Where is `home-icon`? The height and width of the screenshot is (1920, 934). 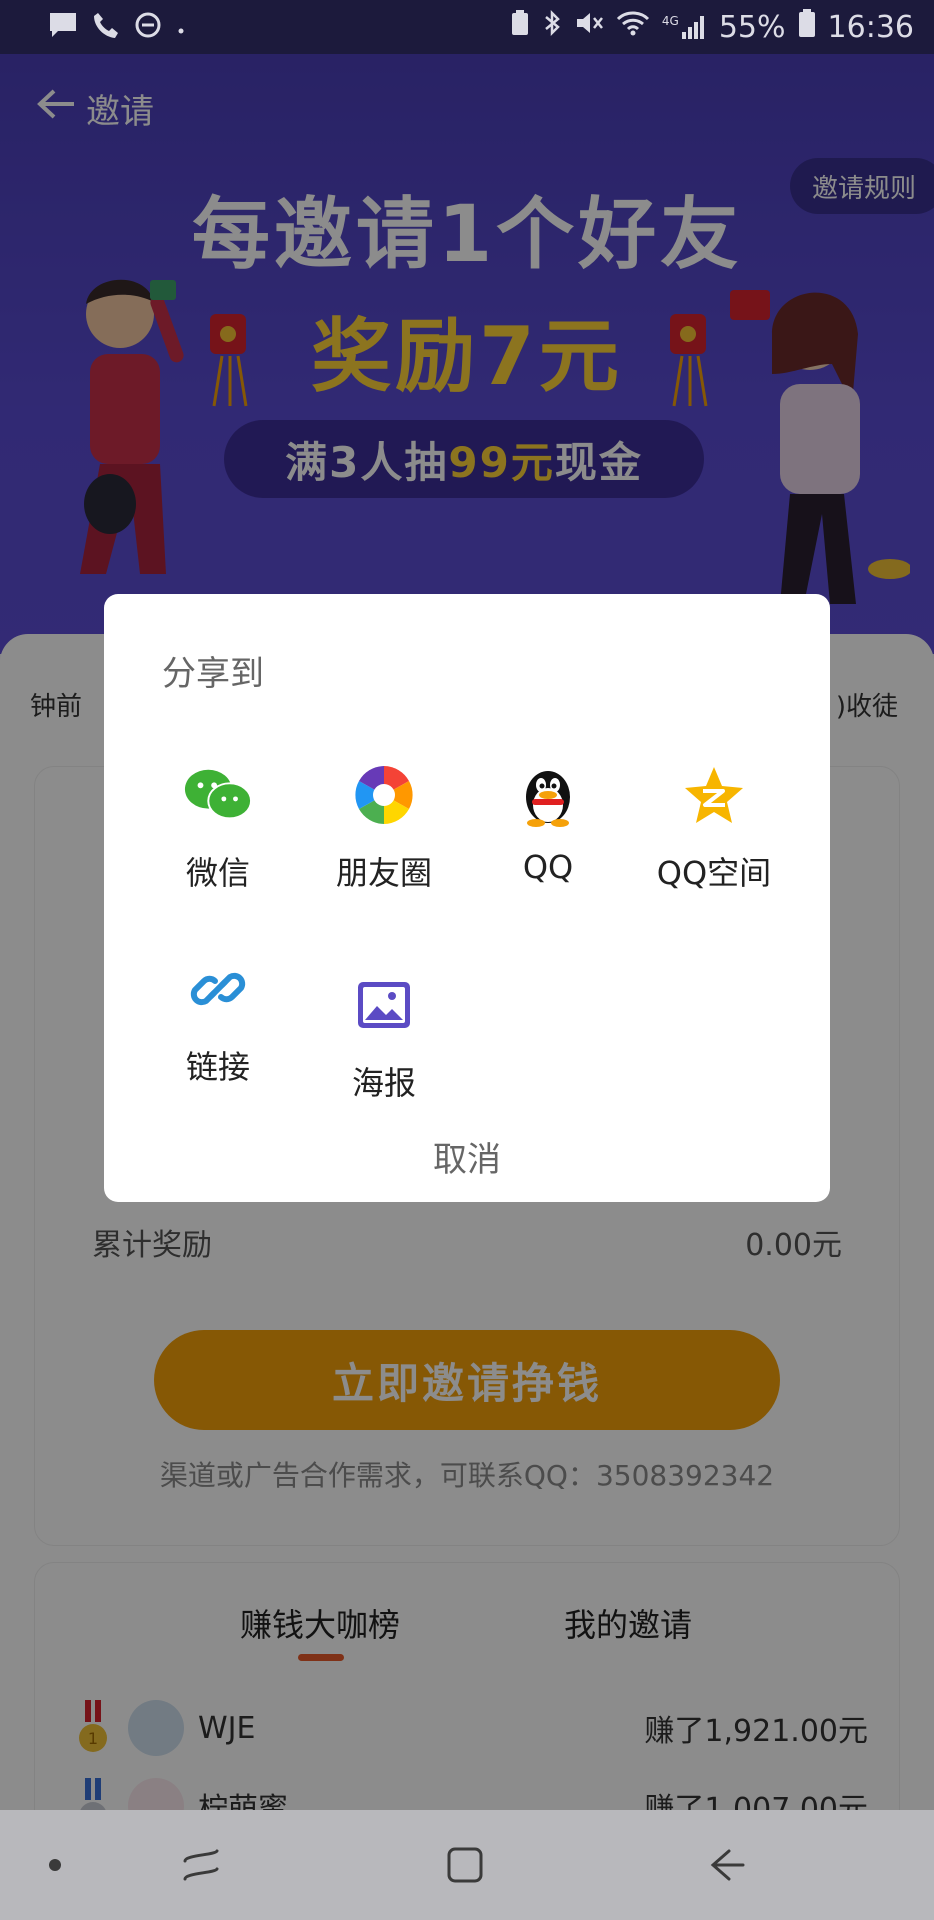
home-icon is located at coordinates (465, 1865).